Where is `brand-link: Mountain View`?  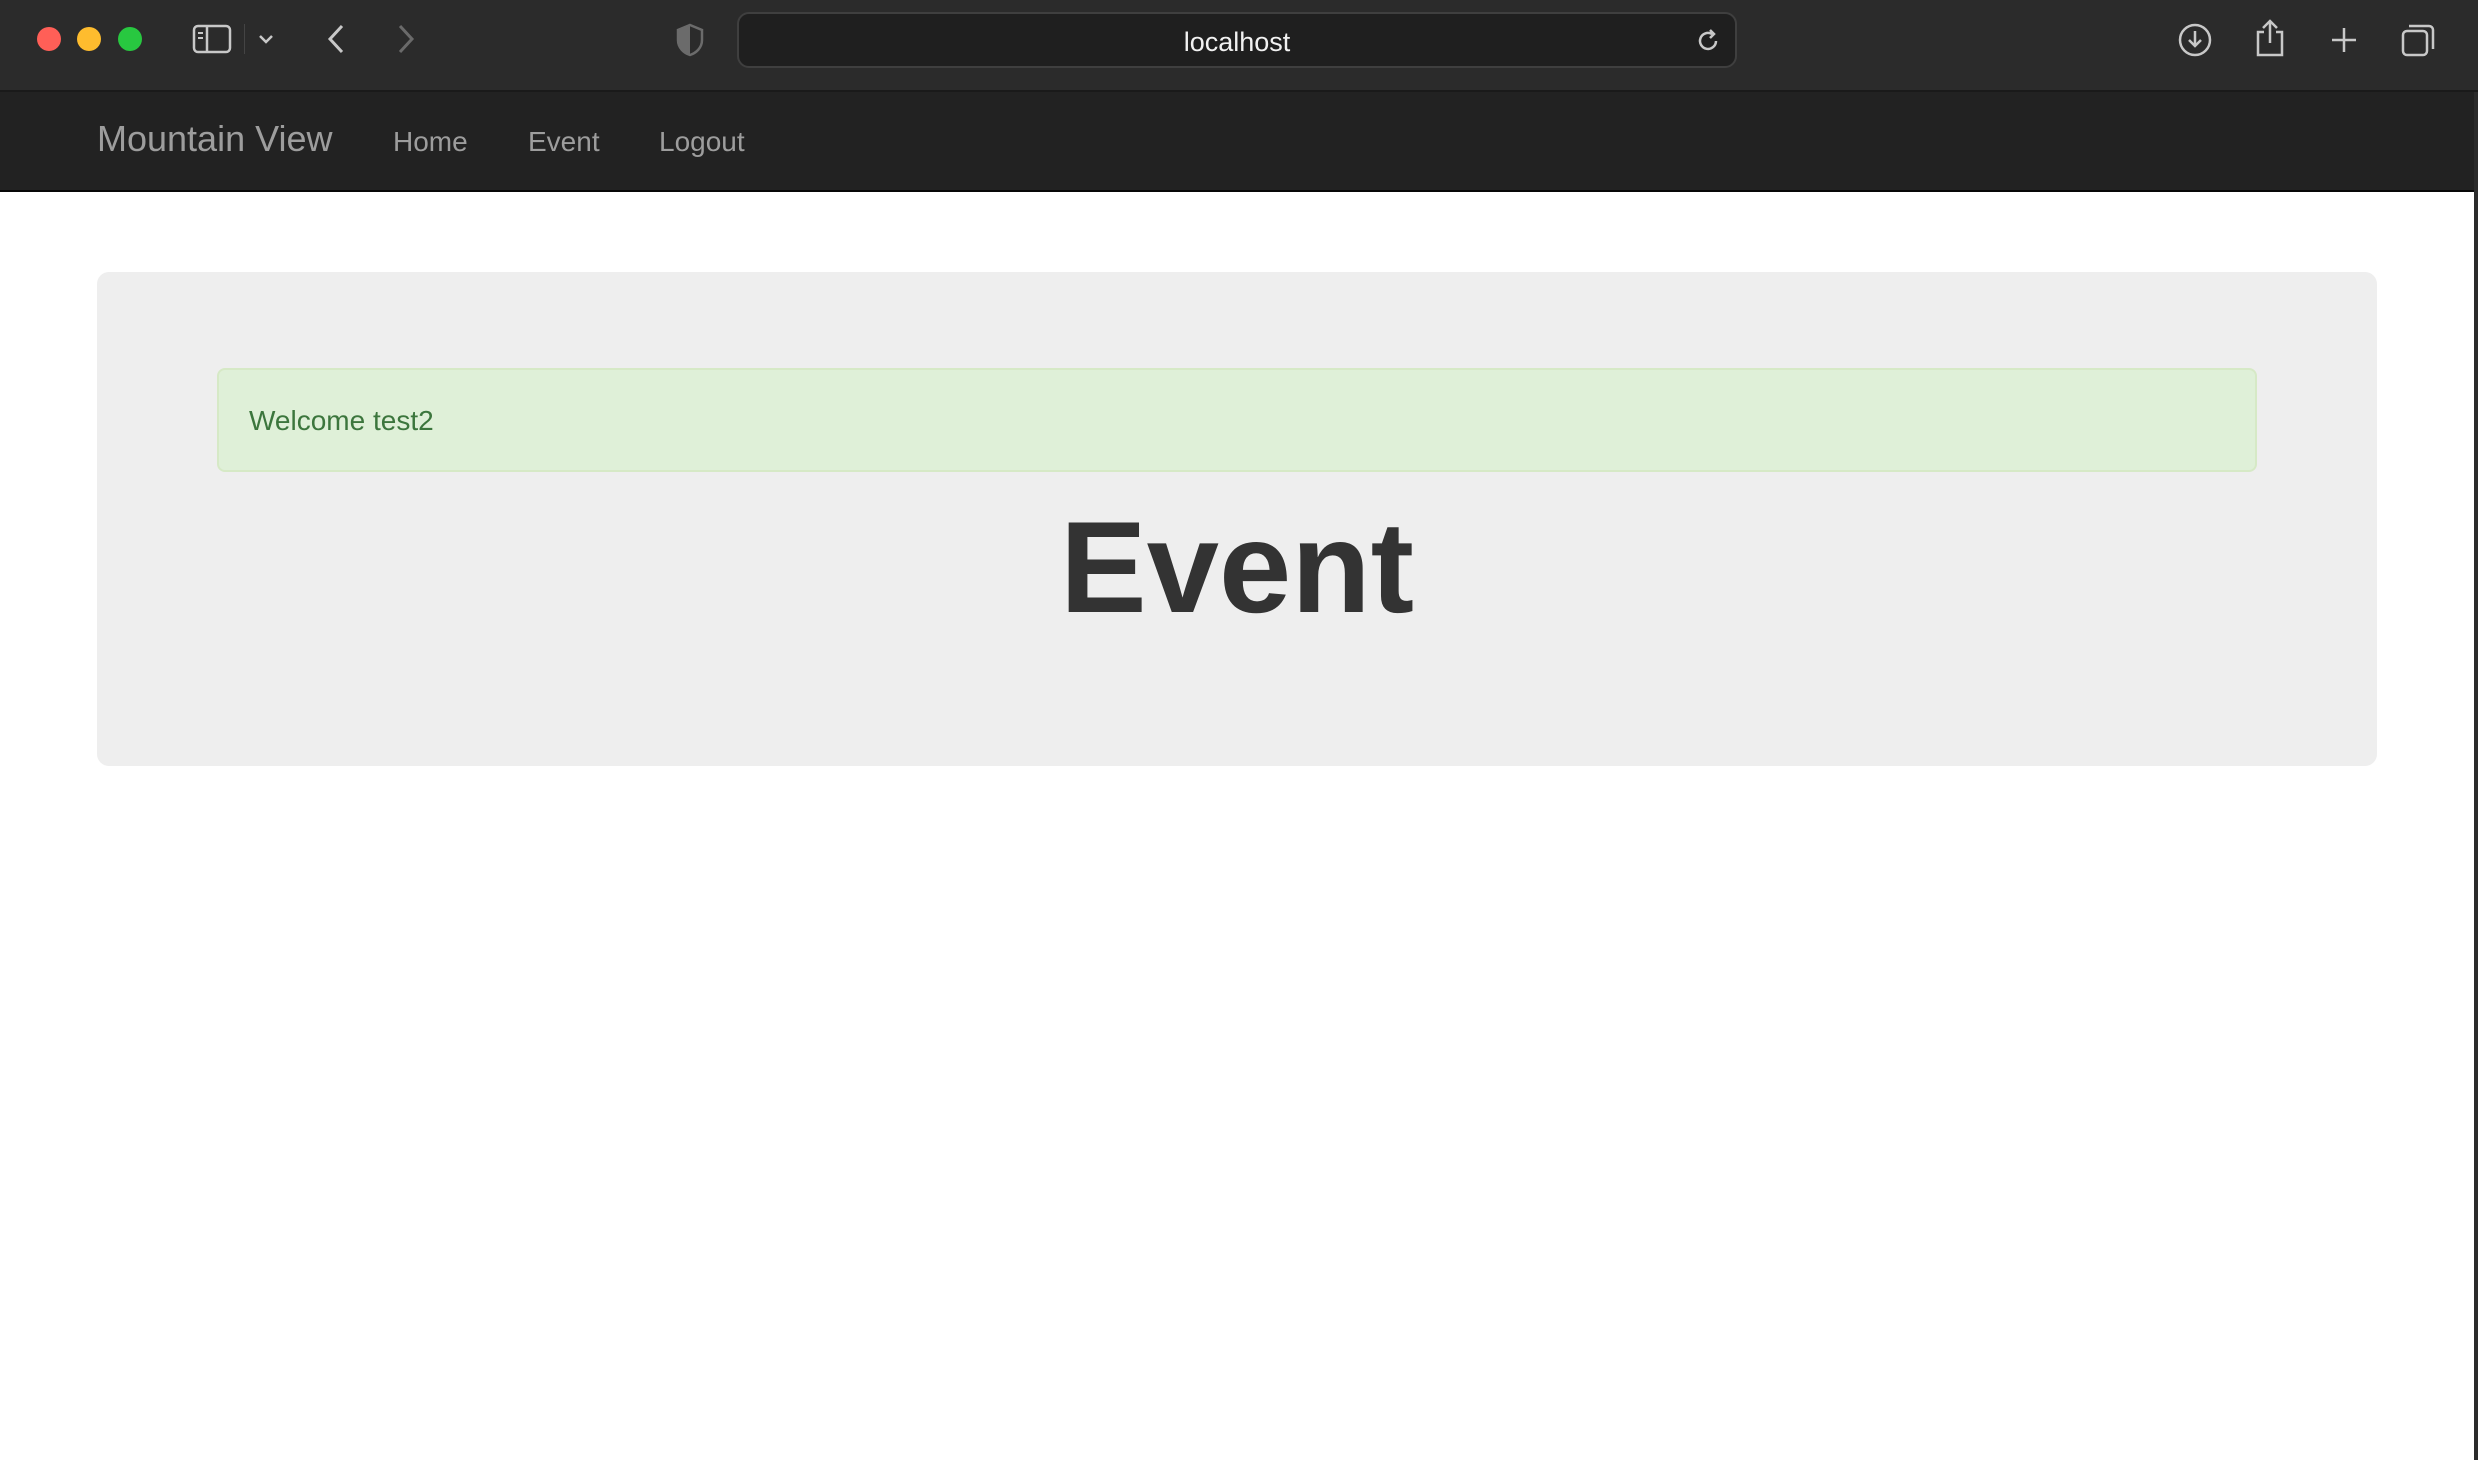
brand-link: Mountain View is located at coordinates (214, 139).